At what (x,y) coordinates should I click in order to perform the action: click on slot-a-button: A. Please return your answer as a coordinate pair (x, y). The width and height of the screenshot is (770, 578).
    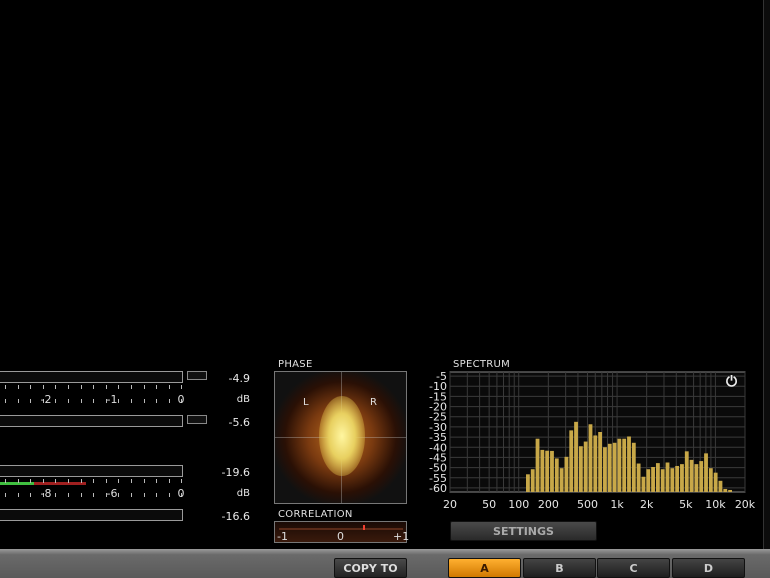
    Looking at the image, I should click on (484, 568).